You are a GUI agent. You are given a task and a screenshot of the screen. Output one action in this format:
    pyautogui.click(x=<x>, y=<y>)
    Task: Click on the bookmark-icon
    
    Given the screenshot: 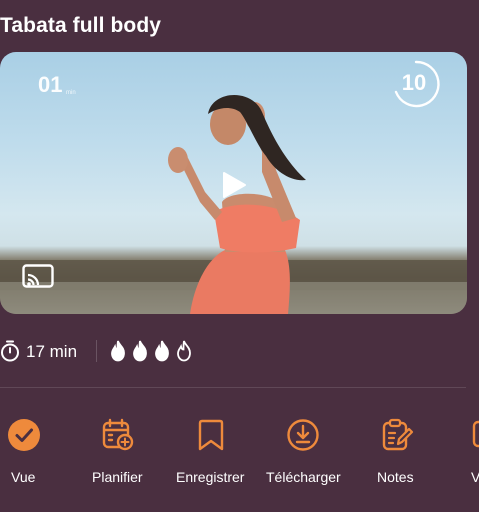 What is the action you would take?
    pyautogui.click(x=211, y=435)
    